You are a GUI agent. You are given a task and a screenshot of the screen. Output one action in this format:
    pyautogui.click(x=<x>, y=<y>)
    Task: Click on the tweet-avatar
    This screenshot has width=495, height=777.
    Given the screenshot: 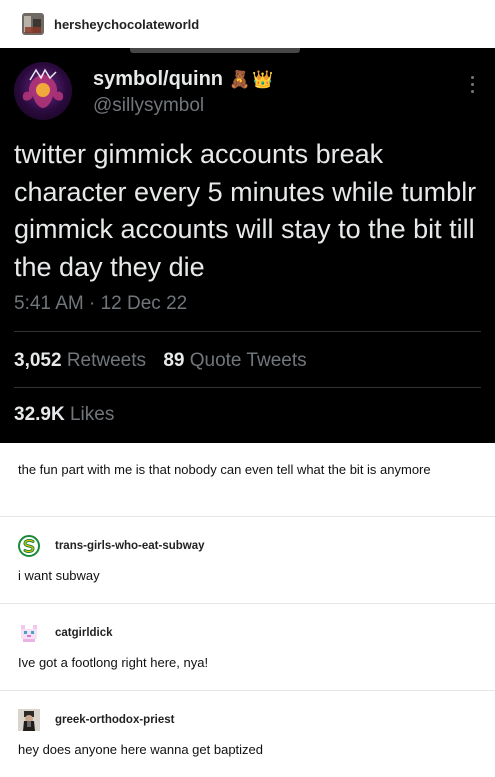 What is the action you would take?
    pyautogui.click(x=43, y=91)
    